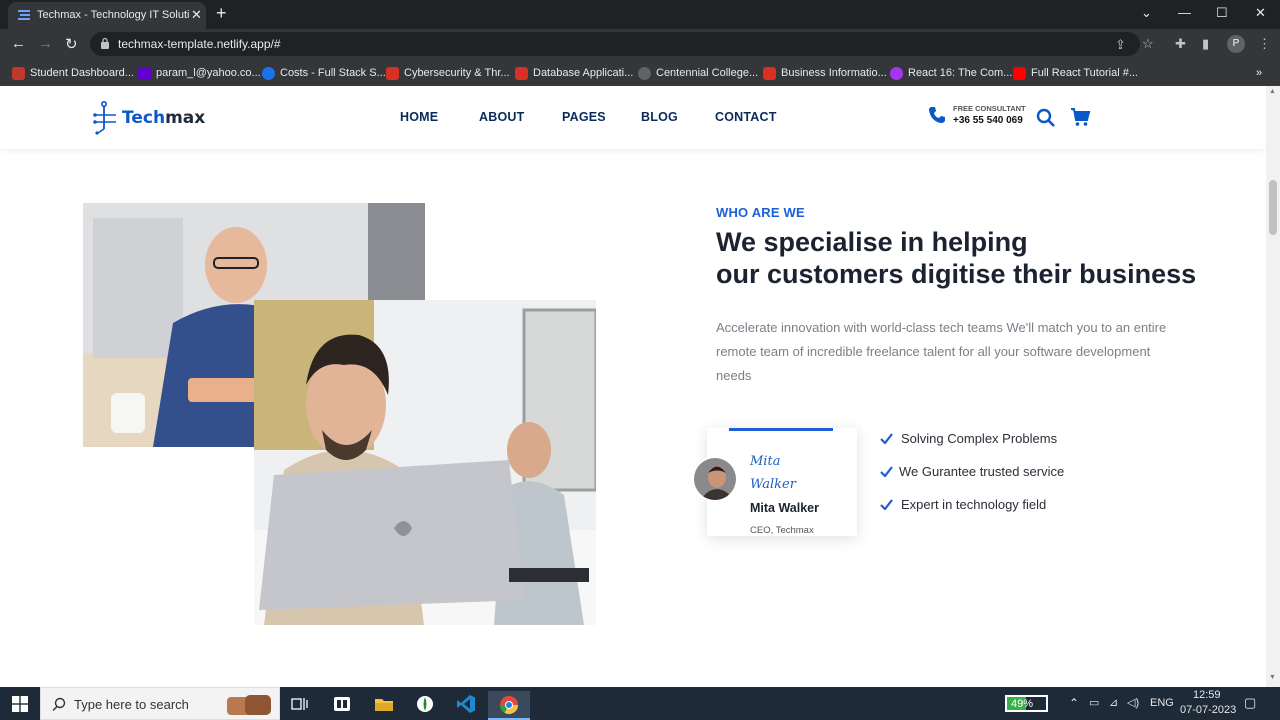 The width and height of the screenshot is (1280, 720). Describe the element at coordinates (221, 13) in the screenshot. I see `new-tab-icon: +` at that location.